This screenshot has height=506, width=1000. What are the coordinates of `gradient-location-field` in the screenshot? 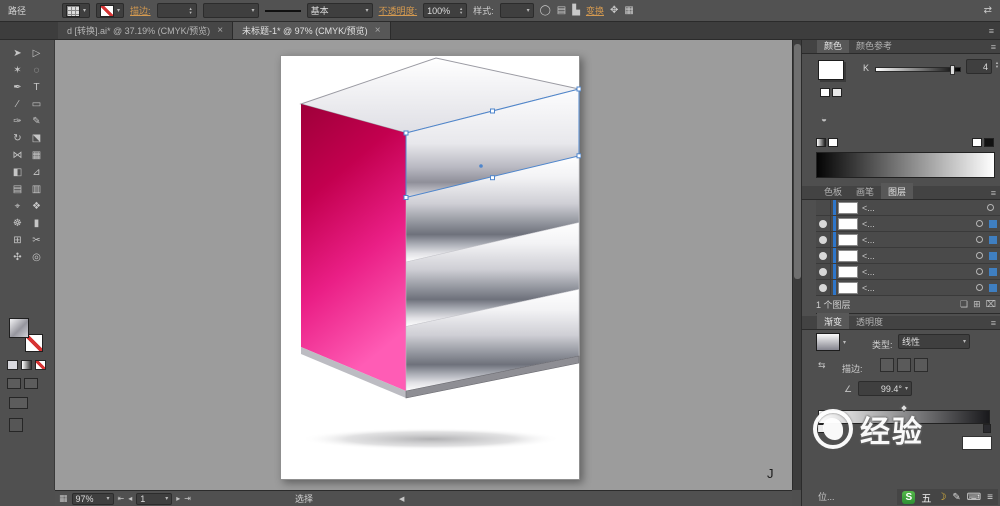 It's located at (977, 443).